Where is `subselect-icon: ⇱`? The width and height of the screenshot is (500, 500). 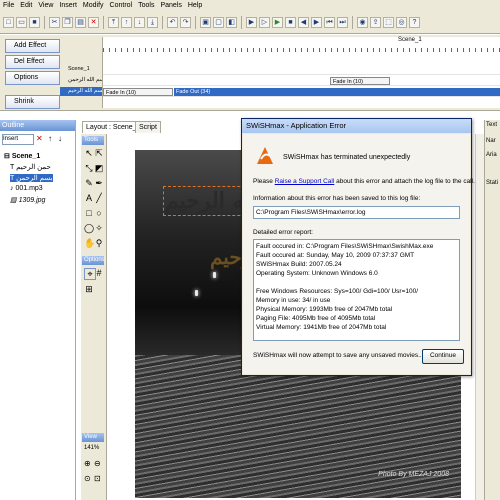 subselect-icon: ⇱ is located at coordinates (99, 153).